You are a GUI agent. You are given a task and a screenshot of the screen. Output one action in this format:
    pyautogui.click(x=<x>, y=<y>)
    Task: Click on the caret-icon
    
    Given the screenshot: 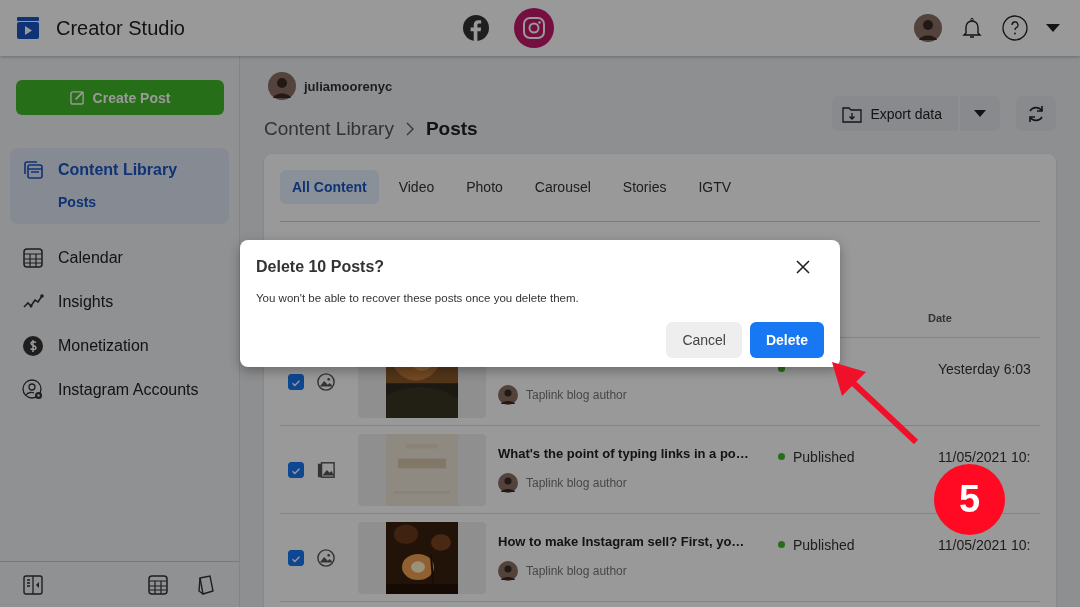 What is the action you would take?
    pyautogui.click(x=980, y=113)
    